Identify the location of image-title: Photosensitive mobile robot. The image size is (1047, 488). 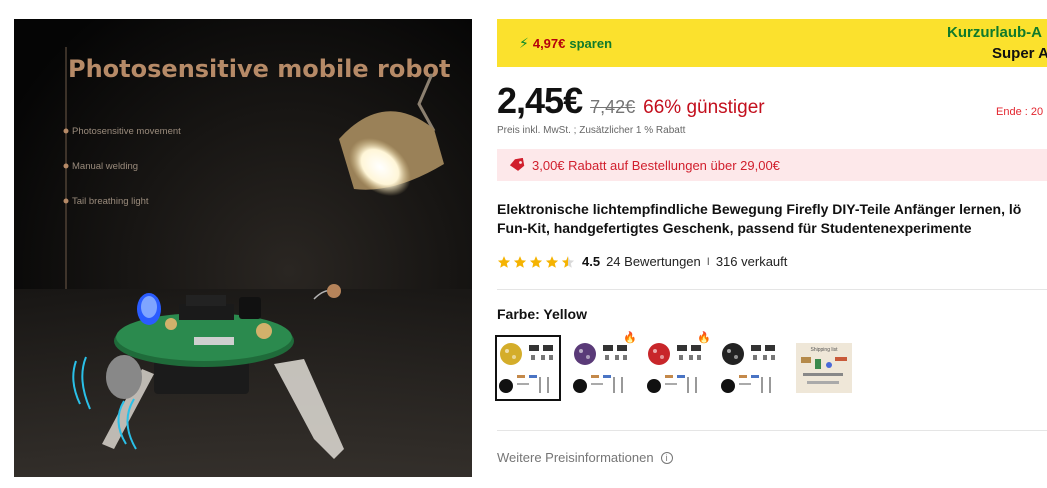
(259, 69).